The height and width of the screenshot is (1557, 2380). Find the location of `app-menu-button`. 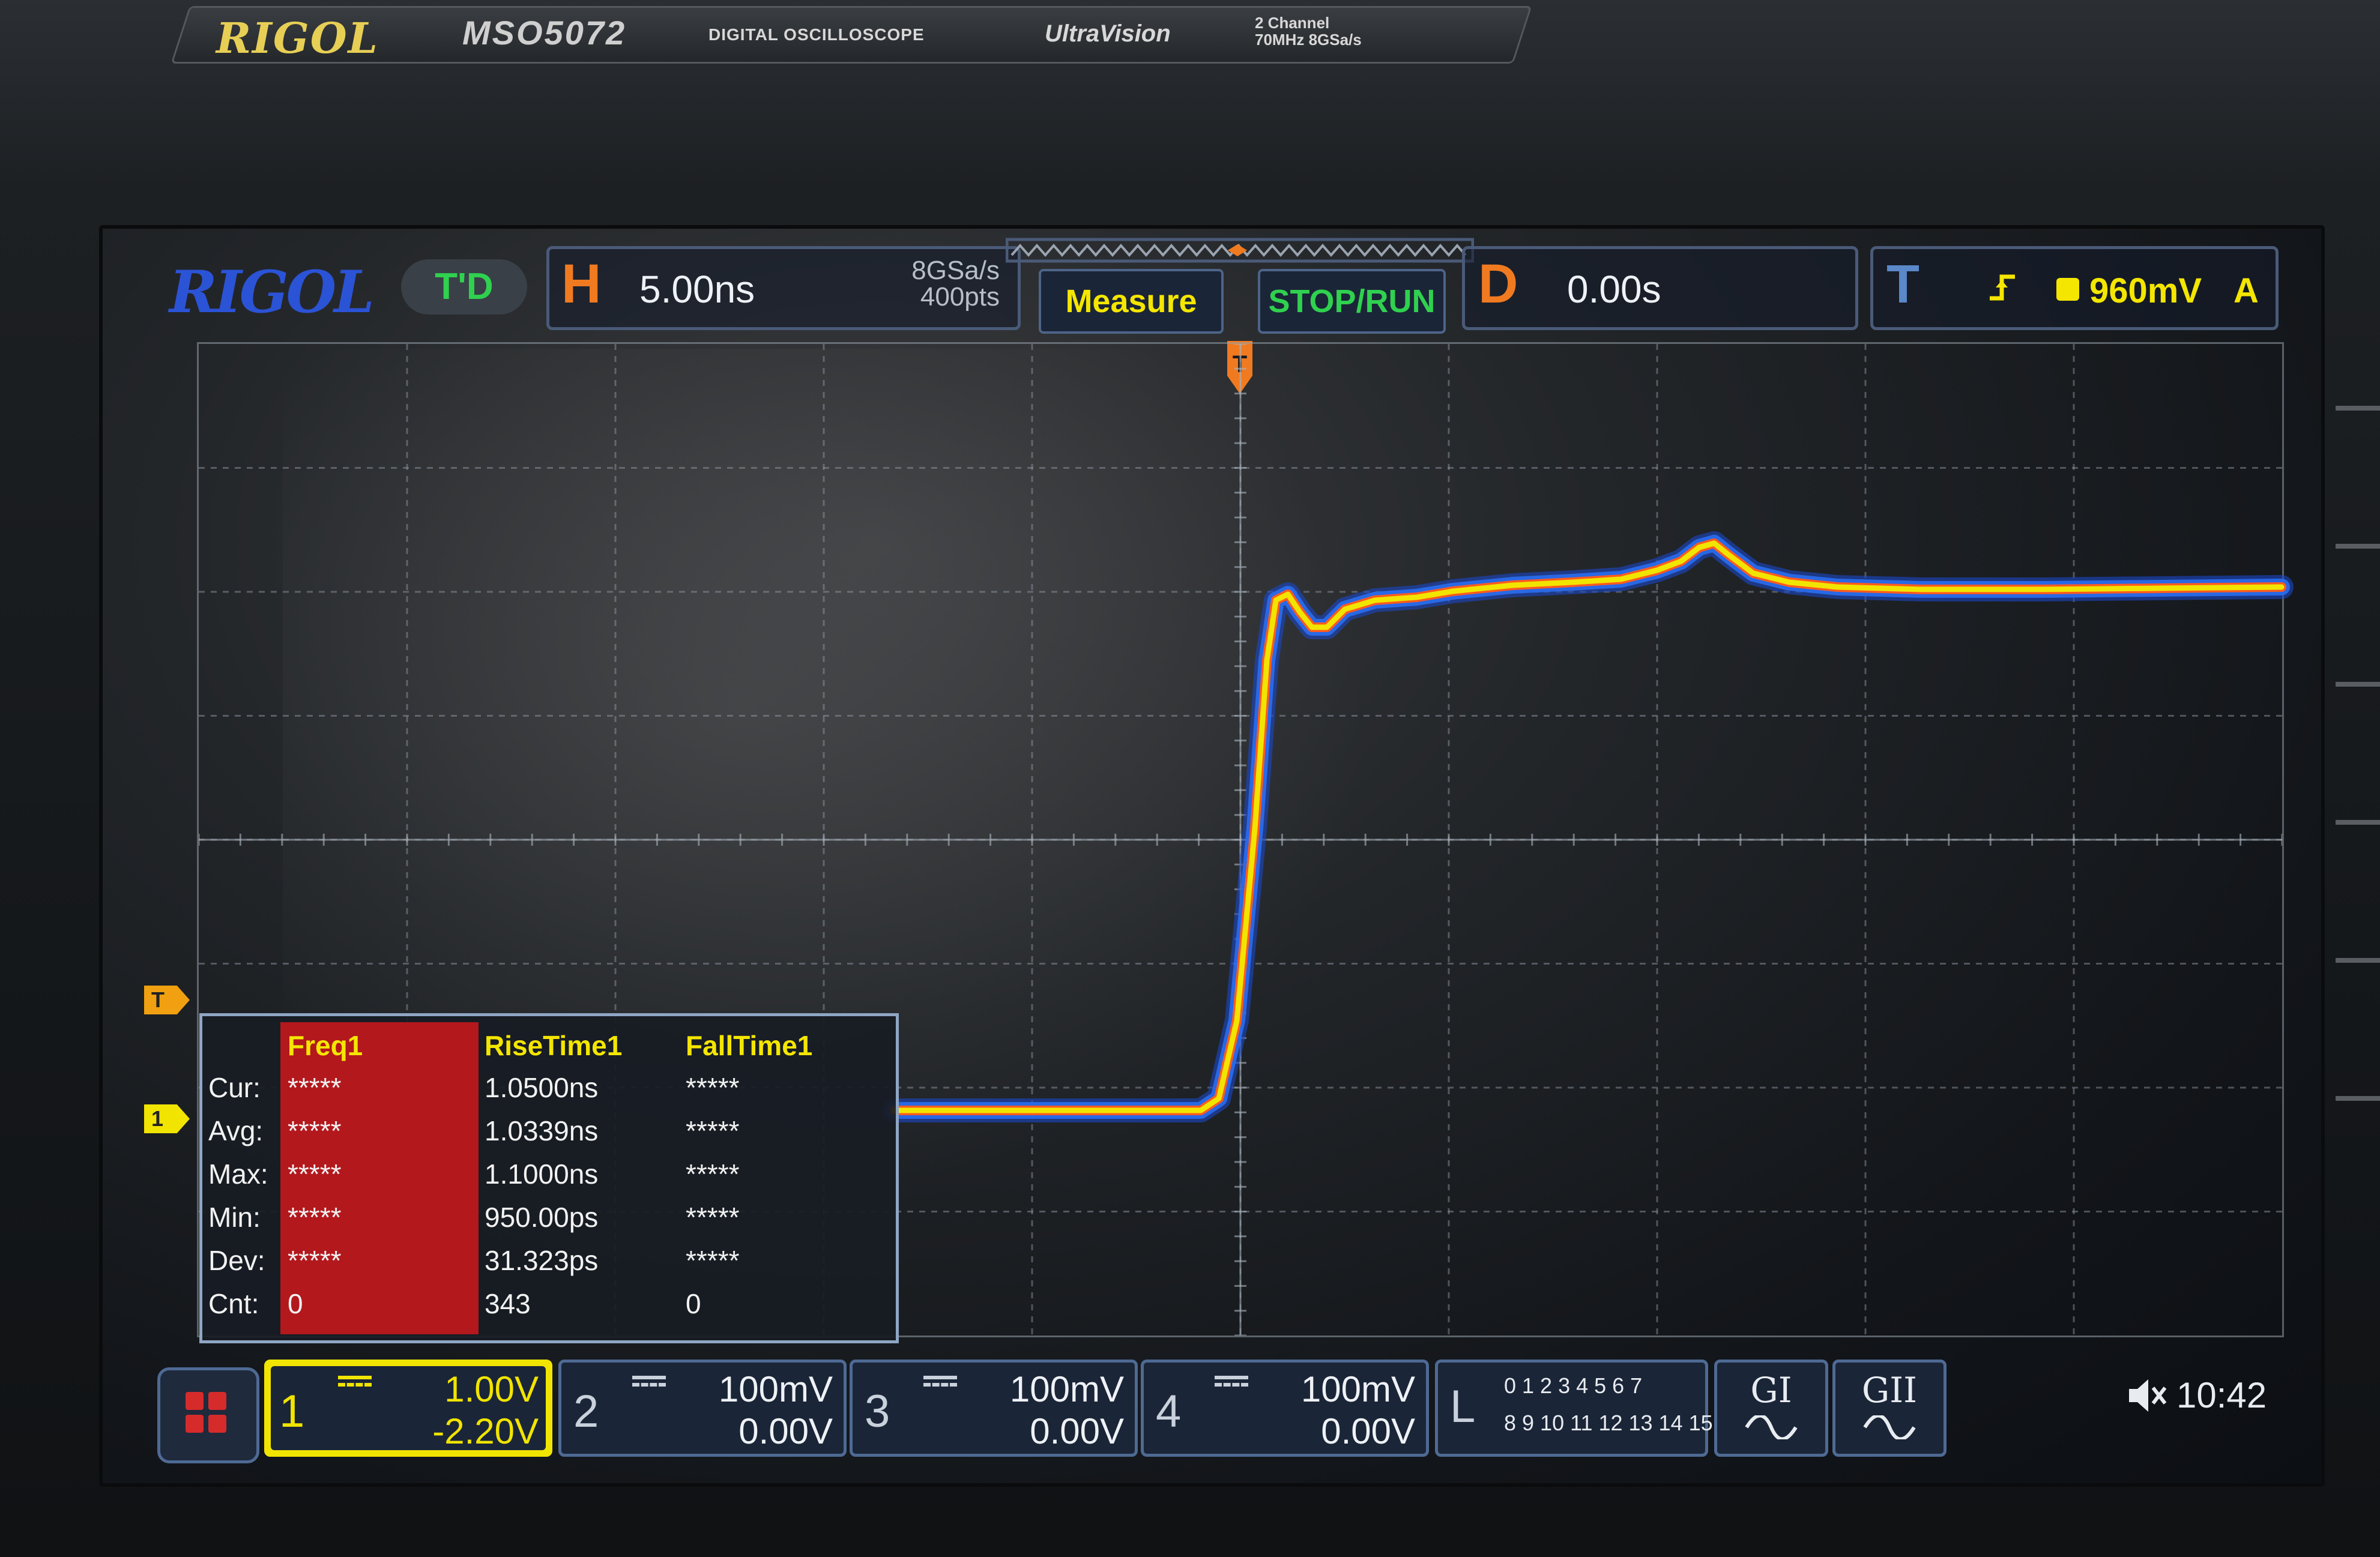

app-menu-button is located at coordinates (208, 1415).